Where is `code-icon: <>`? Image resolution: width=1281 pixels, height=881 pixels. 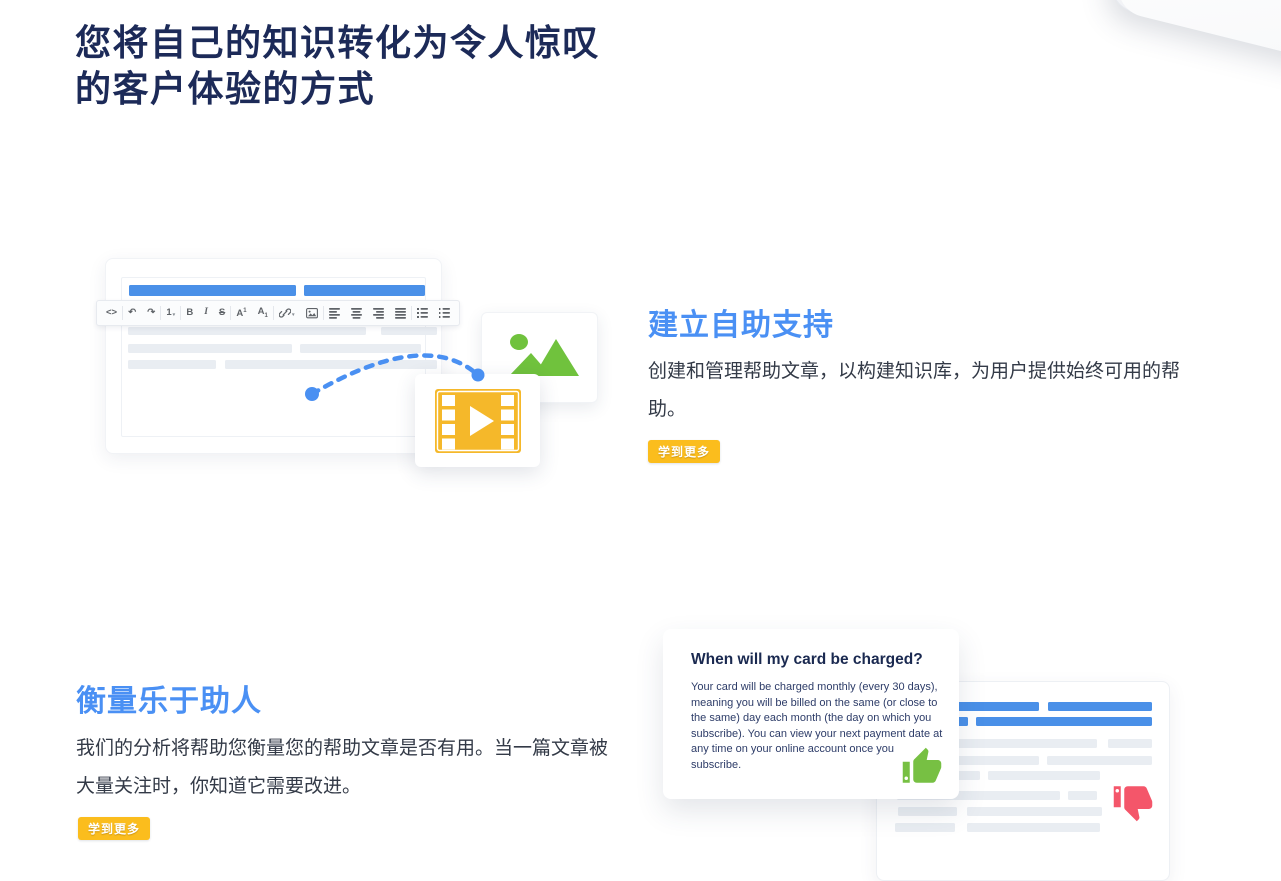
code-icon: <> is located at coordinates (112, 313).